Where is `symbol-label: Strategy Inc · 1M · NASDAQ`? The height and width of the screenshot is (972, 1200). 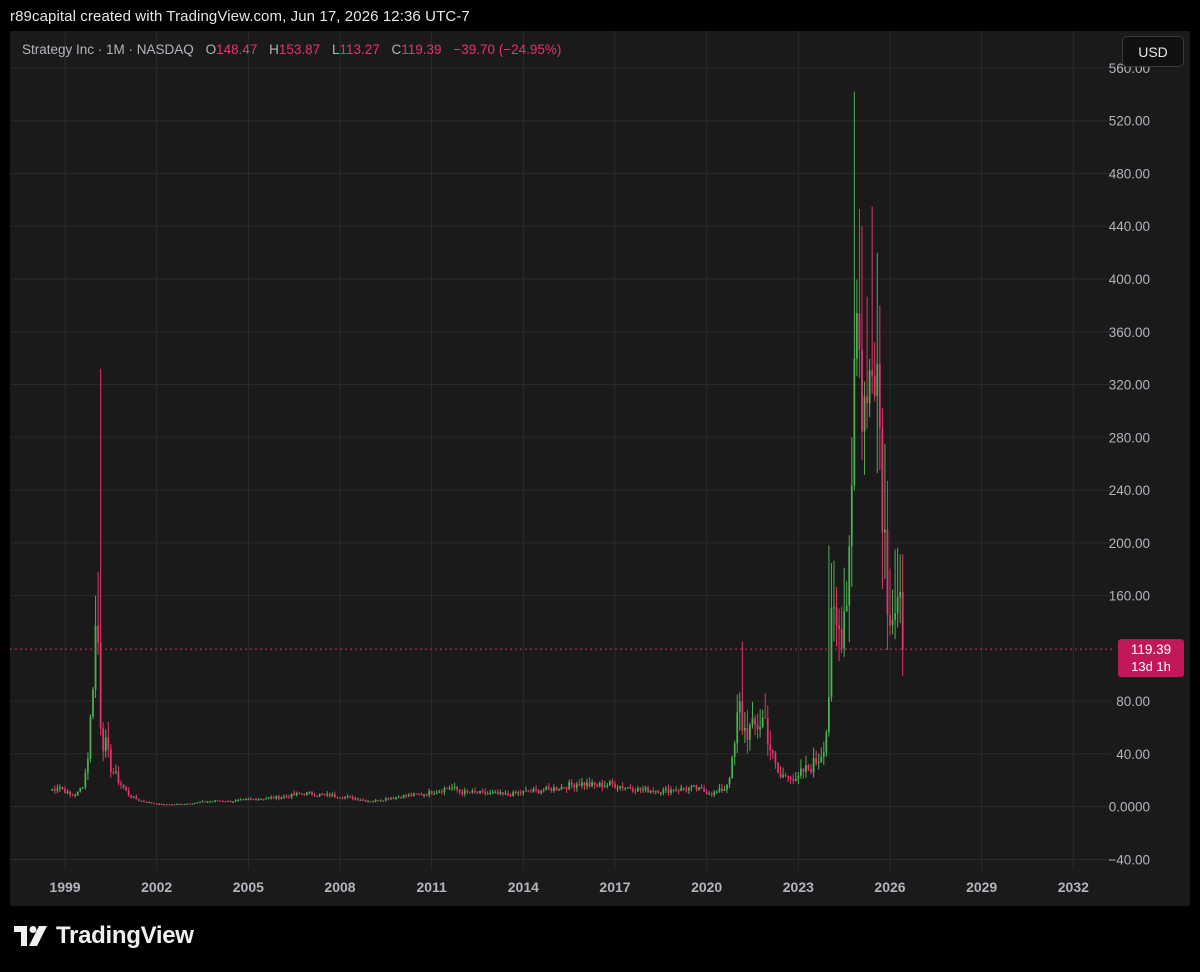
symbol-label: Strategy Inc · 1M · NASDAQ is located at coordinates (108, 49).